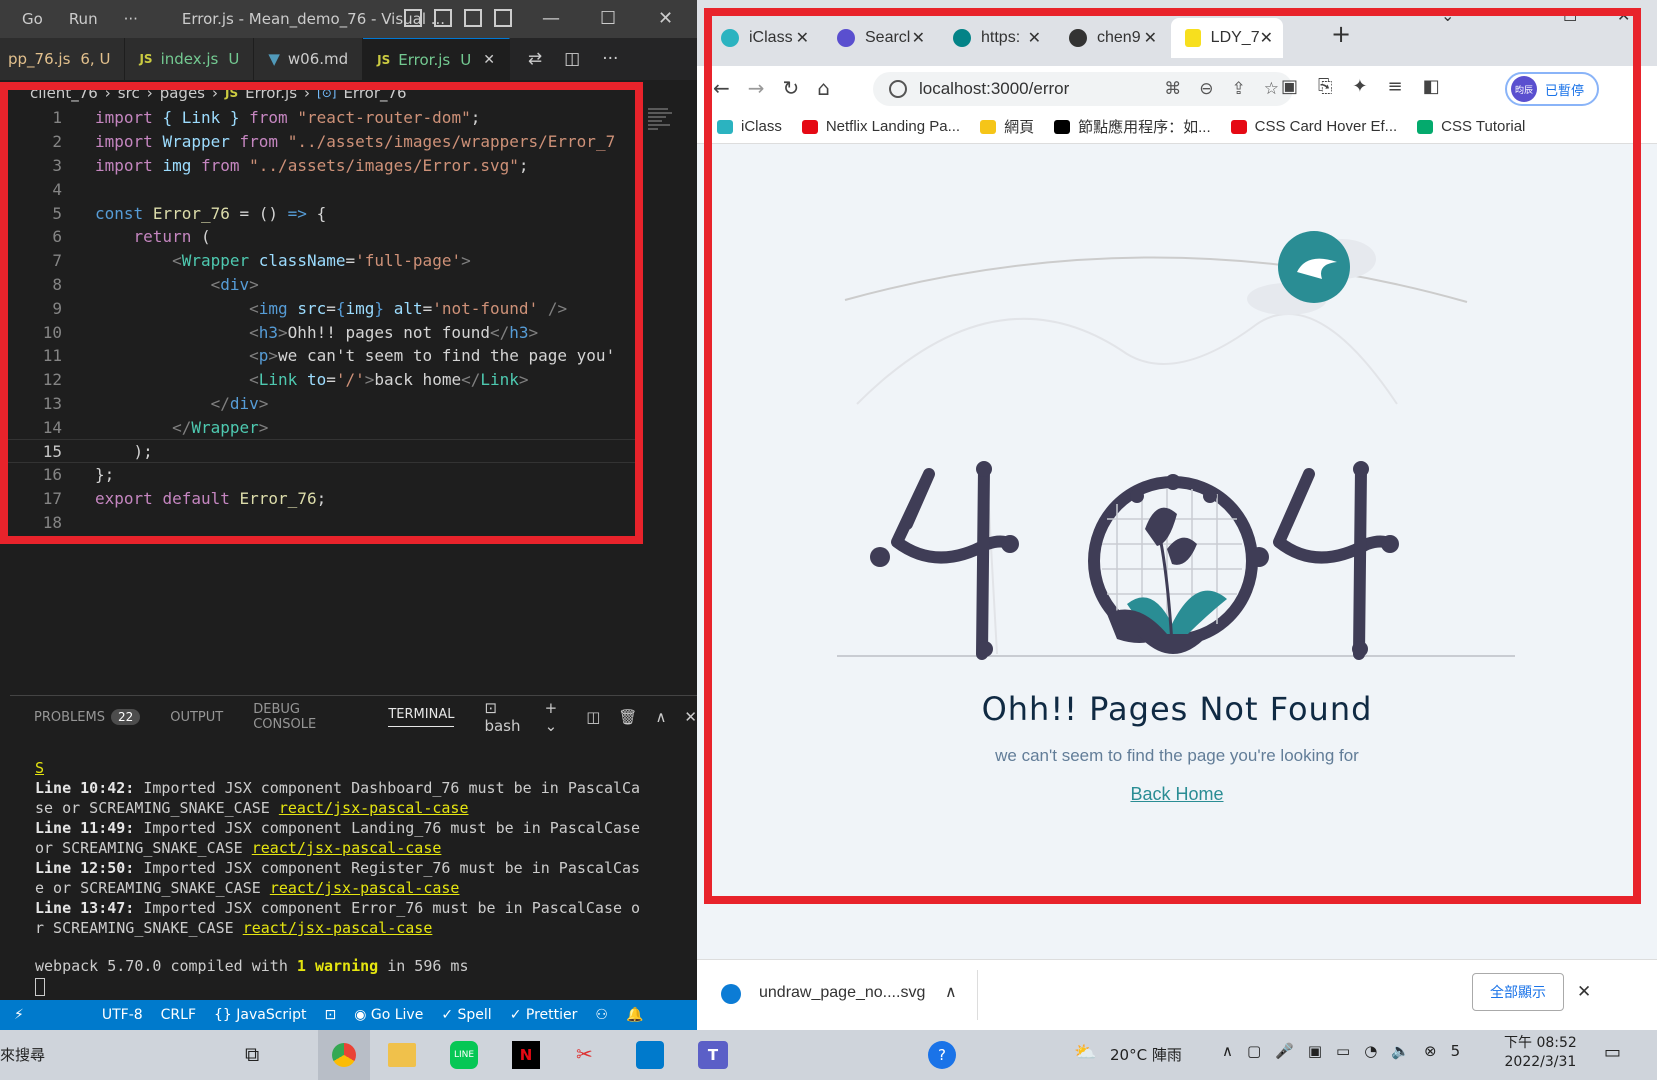 This screenshot has width=1657, height=1080. What do you see at coordinates (178, 1015) in the screenshot?
I see `eol-indicator: CRLF` at bounding box center [178, 1015].